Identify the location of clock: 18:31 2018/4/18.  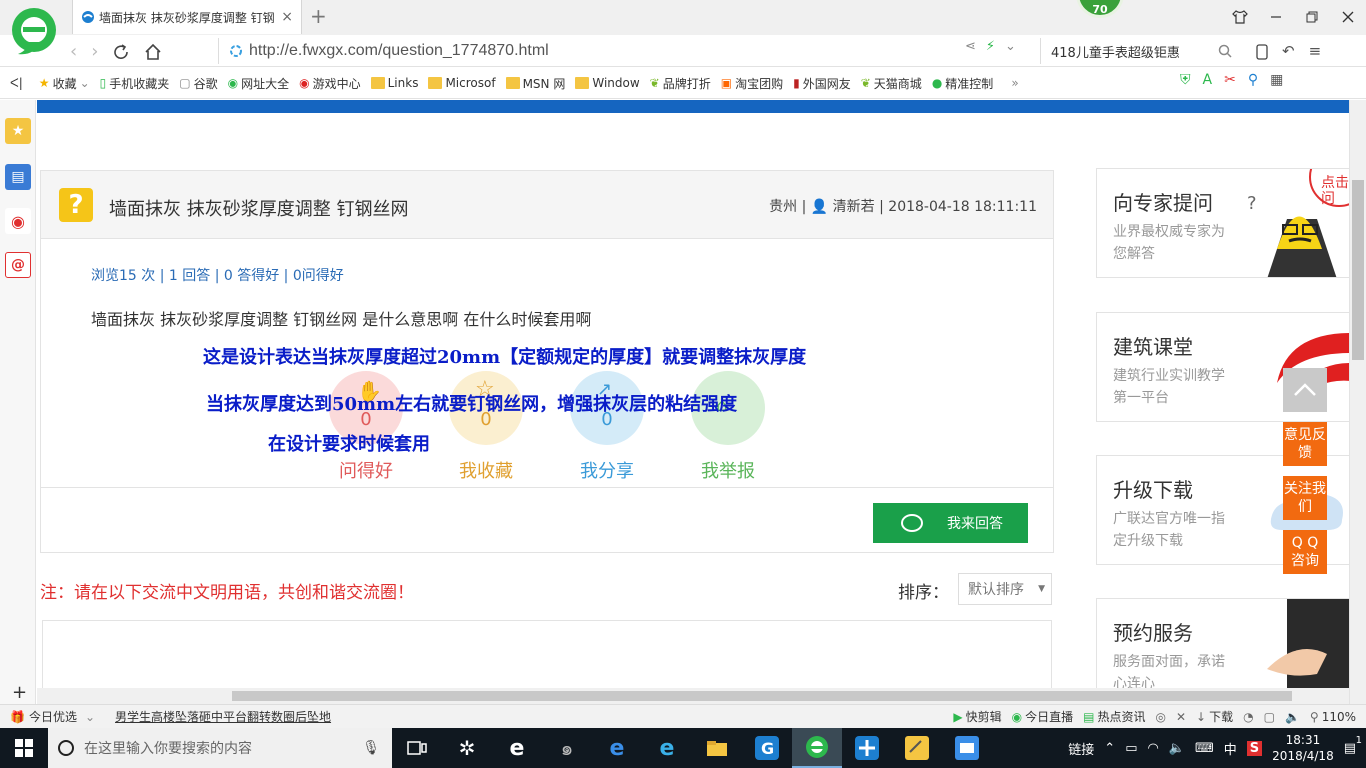
(1303, 748).